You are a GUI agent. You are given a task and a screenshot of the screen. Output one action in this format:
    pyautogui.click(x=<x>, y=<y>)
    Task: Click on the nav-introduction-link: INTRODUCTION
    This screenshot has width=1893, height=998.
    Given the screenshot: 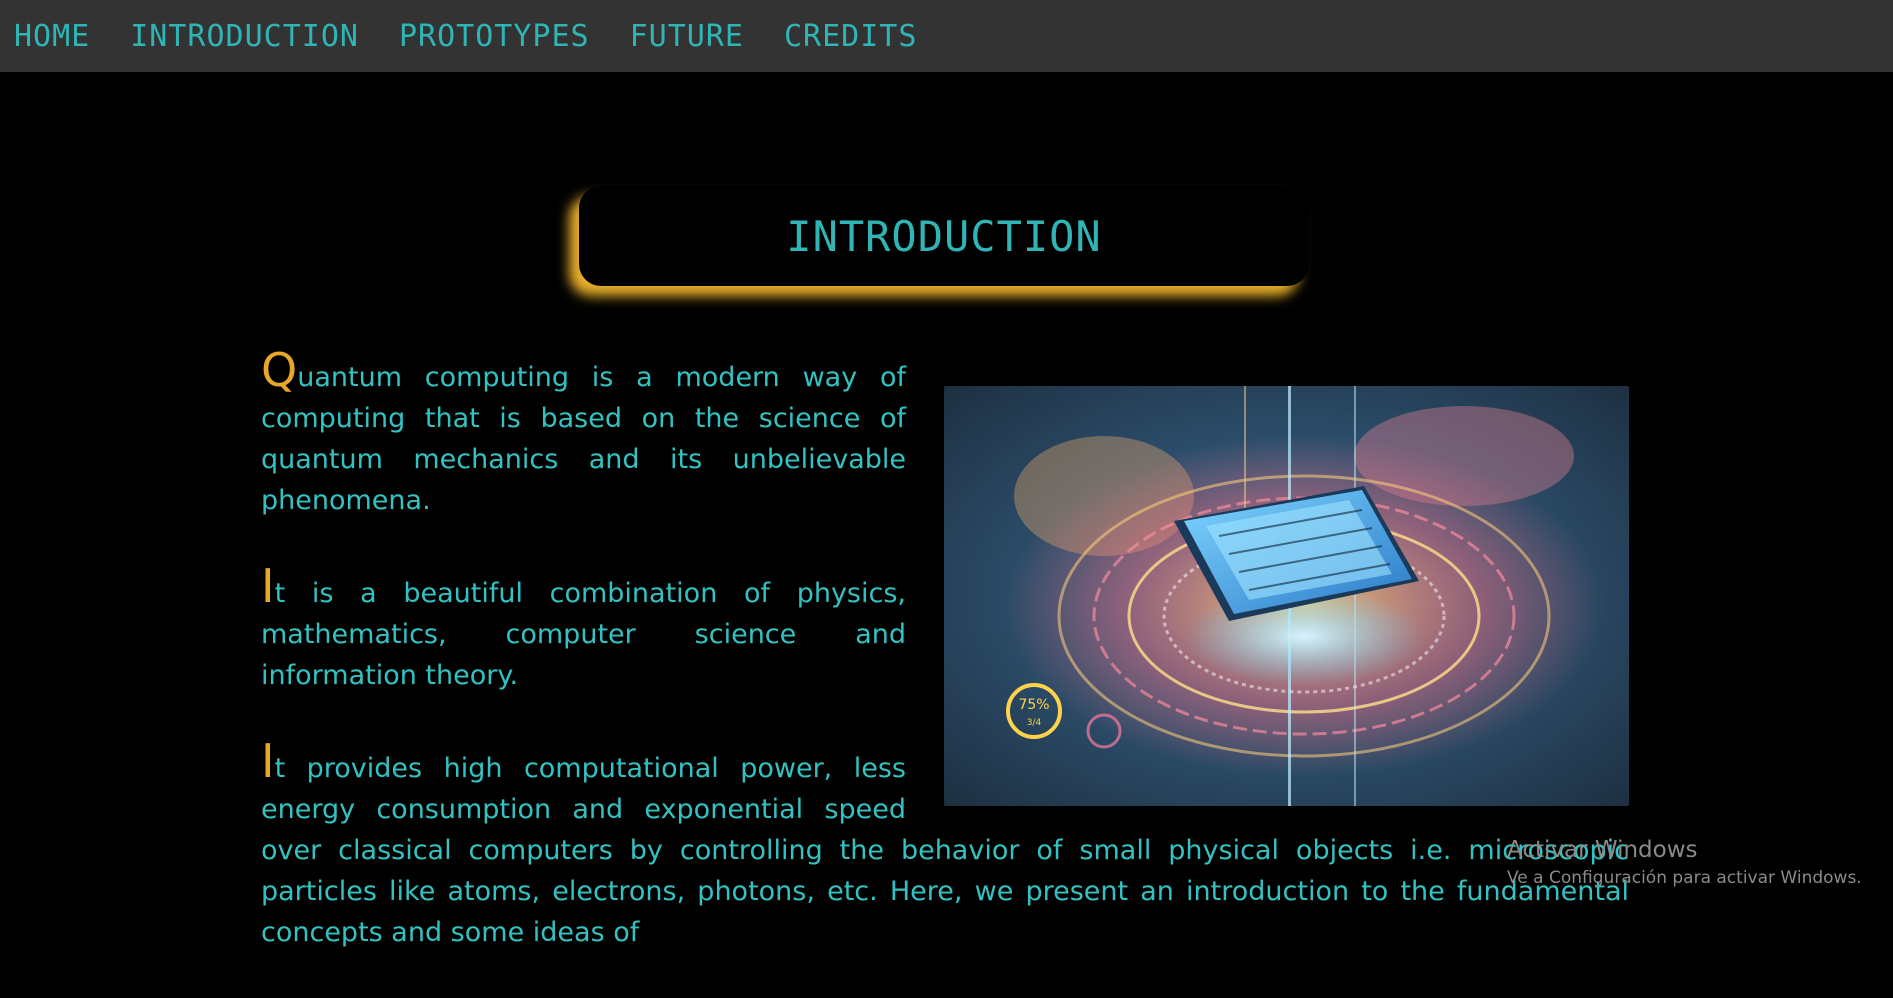 What is the action you would take?
    pyautogui.click(x=244, y=36)
    